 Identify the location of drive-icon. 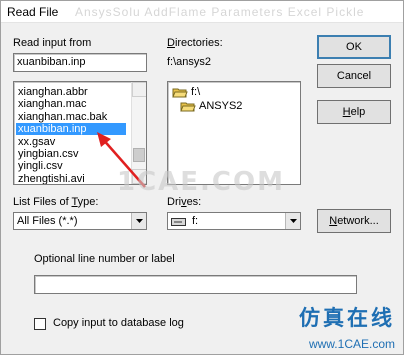
(178, 222).